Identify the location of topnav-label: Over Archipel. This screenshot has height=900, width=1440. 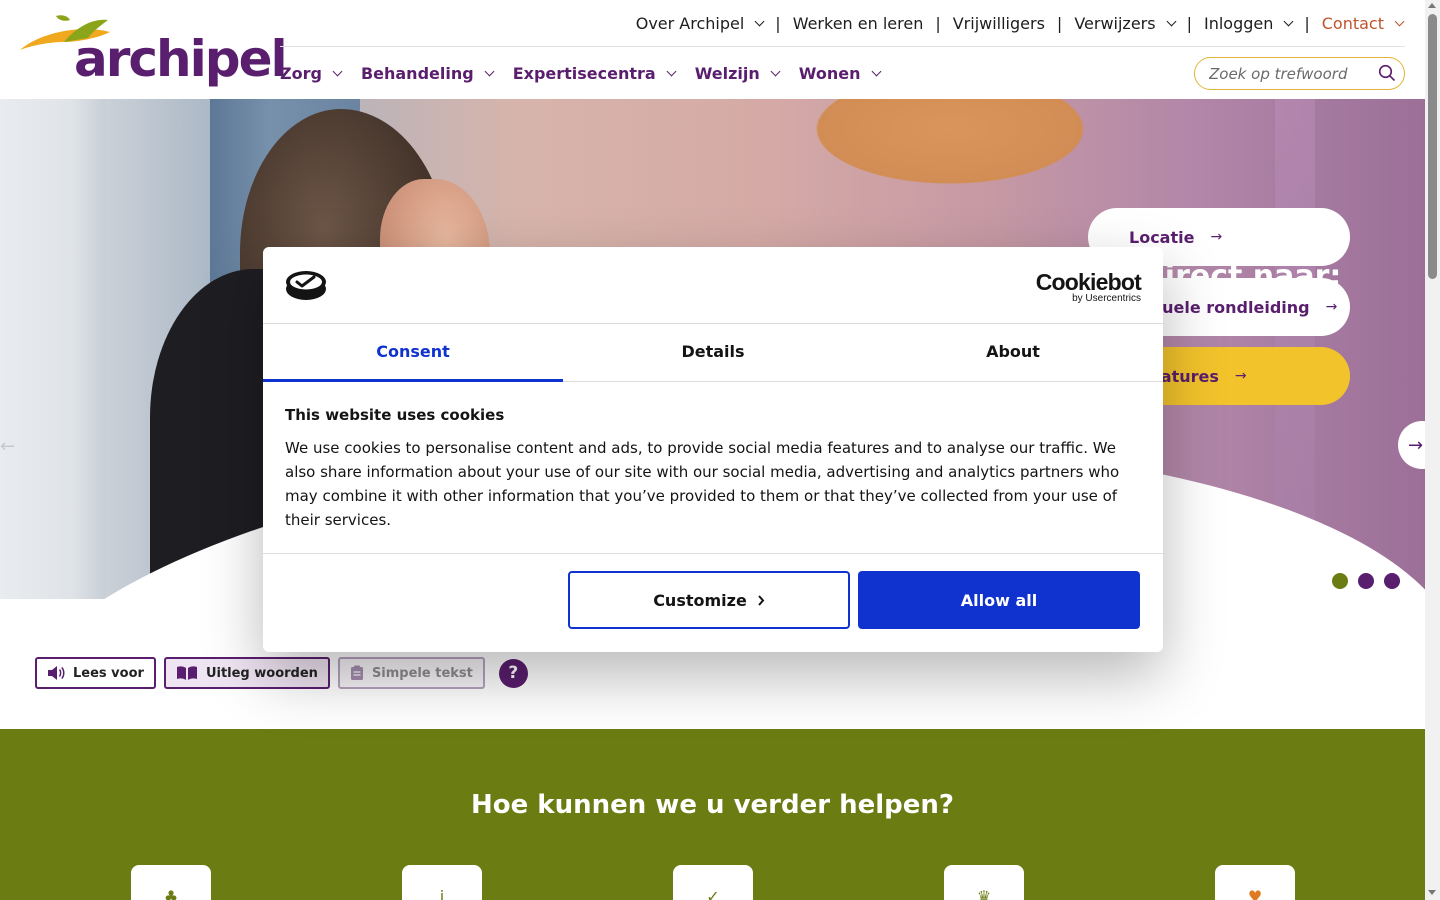
(690, 23).